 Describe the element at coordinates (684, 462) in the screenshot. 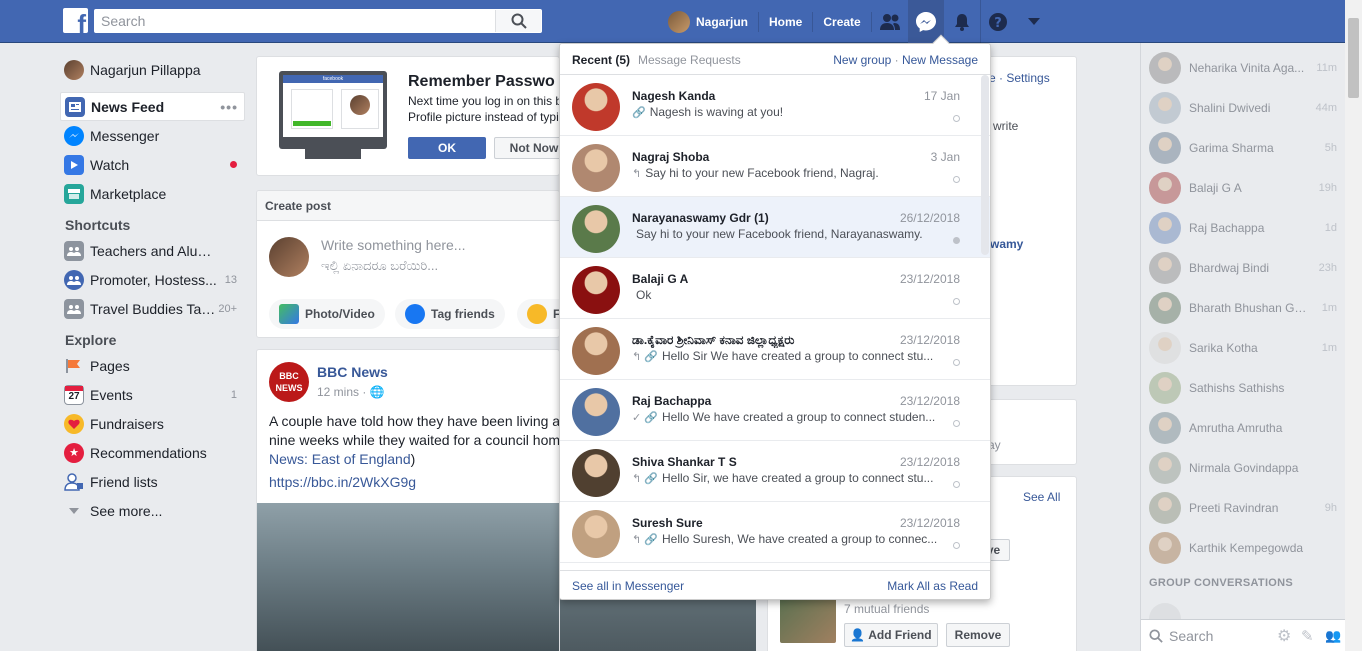

I see `message-sender: Shiva Shankar T S` at that location.